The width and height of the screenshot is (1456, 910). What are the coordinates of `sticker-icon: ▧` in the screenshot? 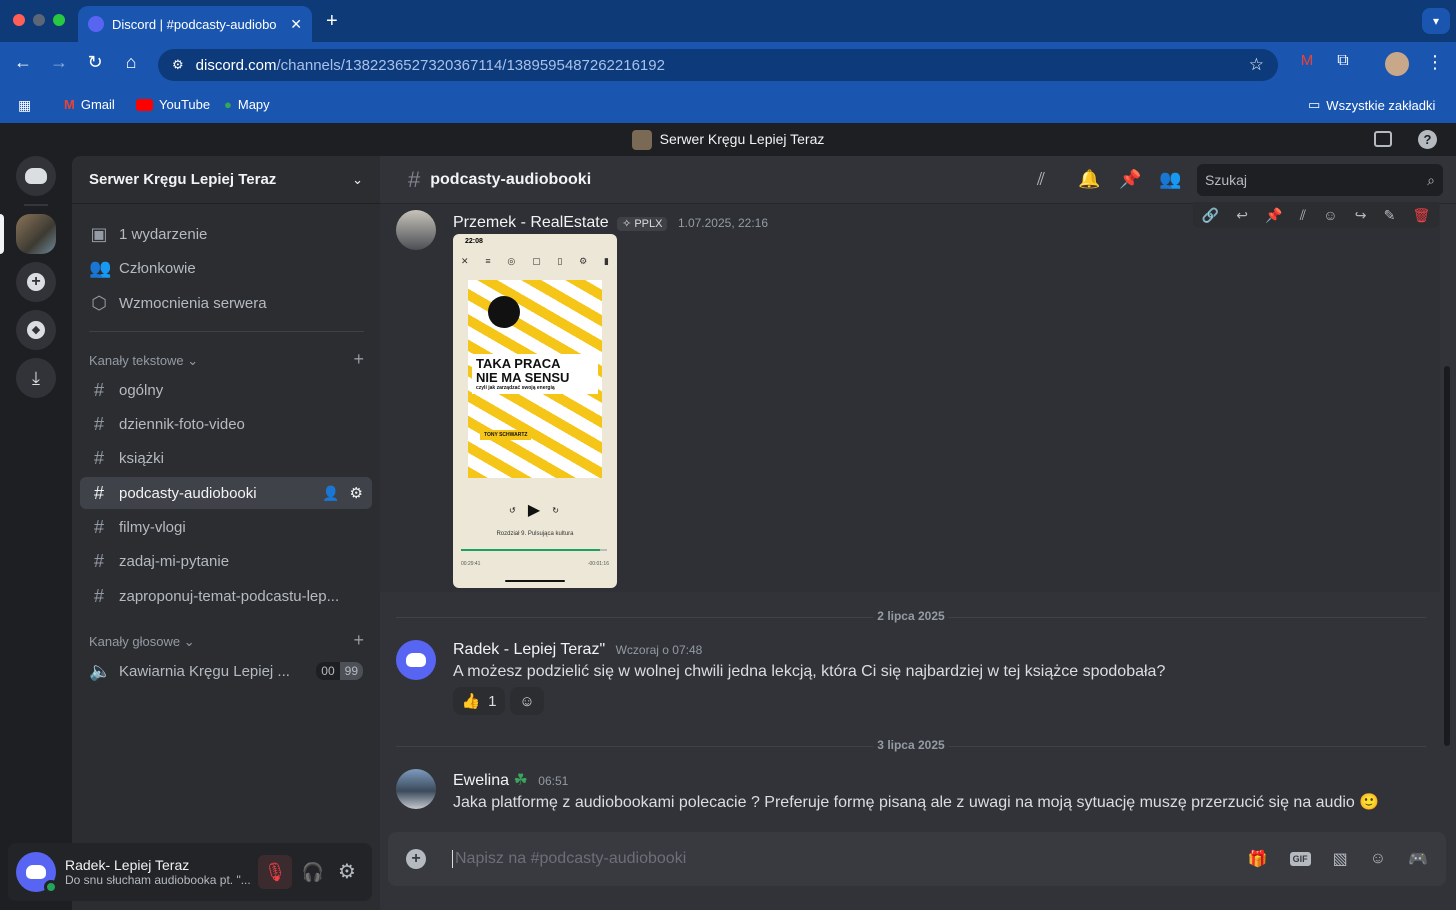 It's located at (1340, 859).